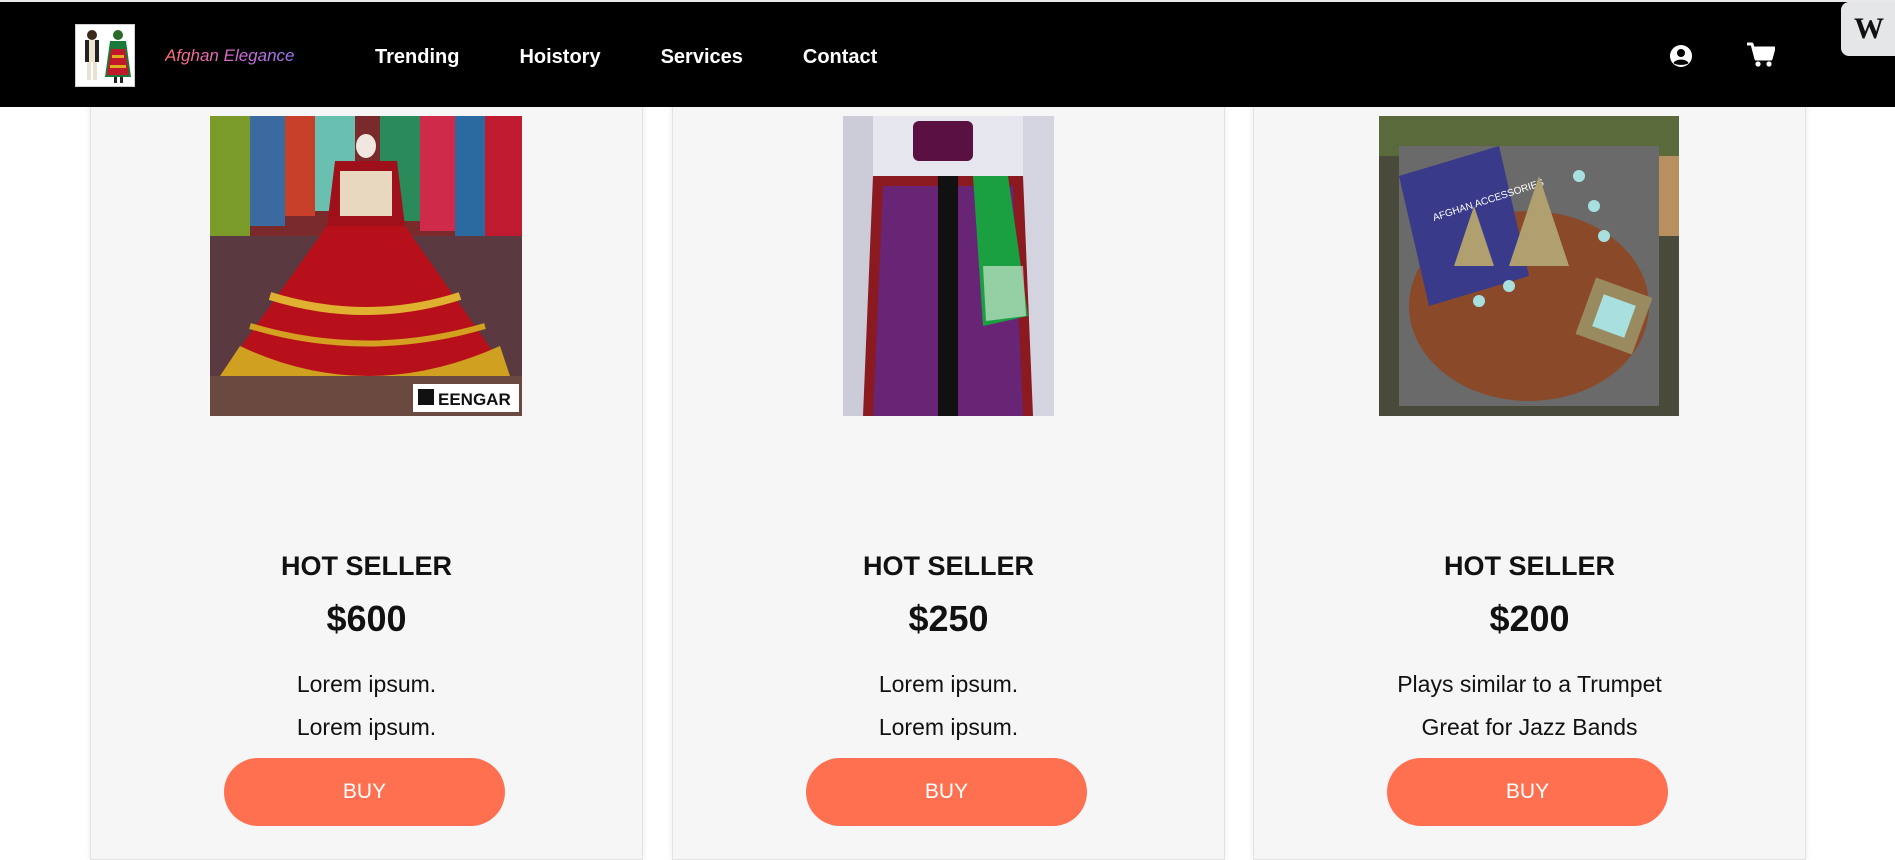 This screenshot has width=1895, height=860. Describe the element at coordinates (1529, 266) in the screenshot. I see `afghan-jewelry-image: AFGHAN ACCESSORIES` at that location.